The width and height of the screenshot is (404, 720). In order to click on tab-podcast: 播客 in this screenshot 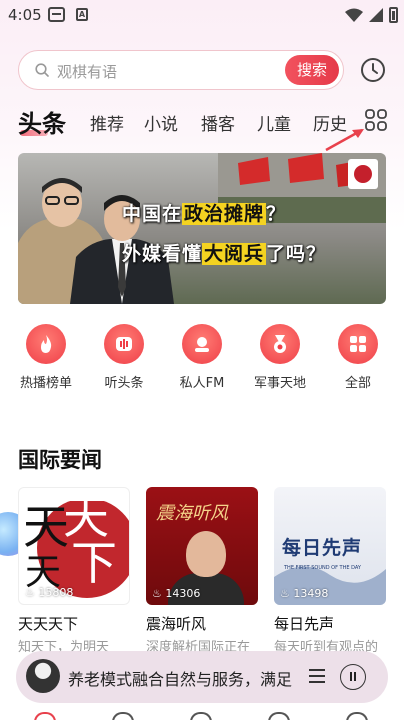, I will do `click(218, 122)`.